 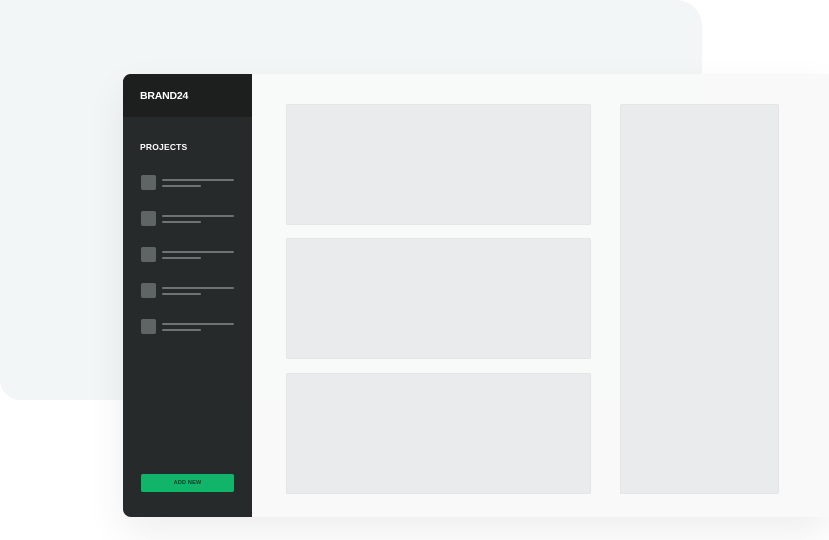 I want to click on sidebar-header: BRAND24, so click(x=187, y=95).